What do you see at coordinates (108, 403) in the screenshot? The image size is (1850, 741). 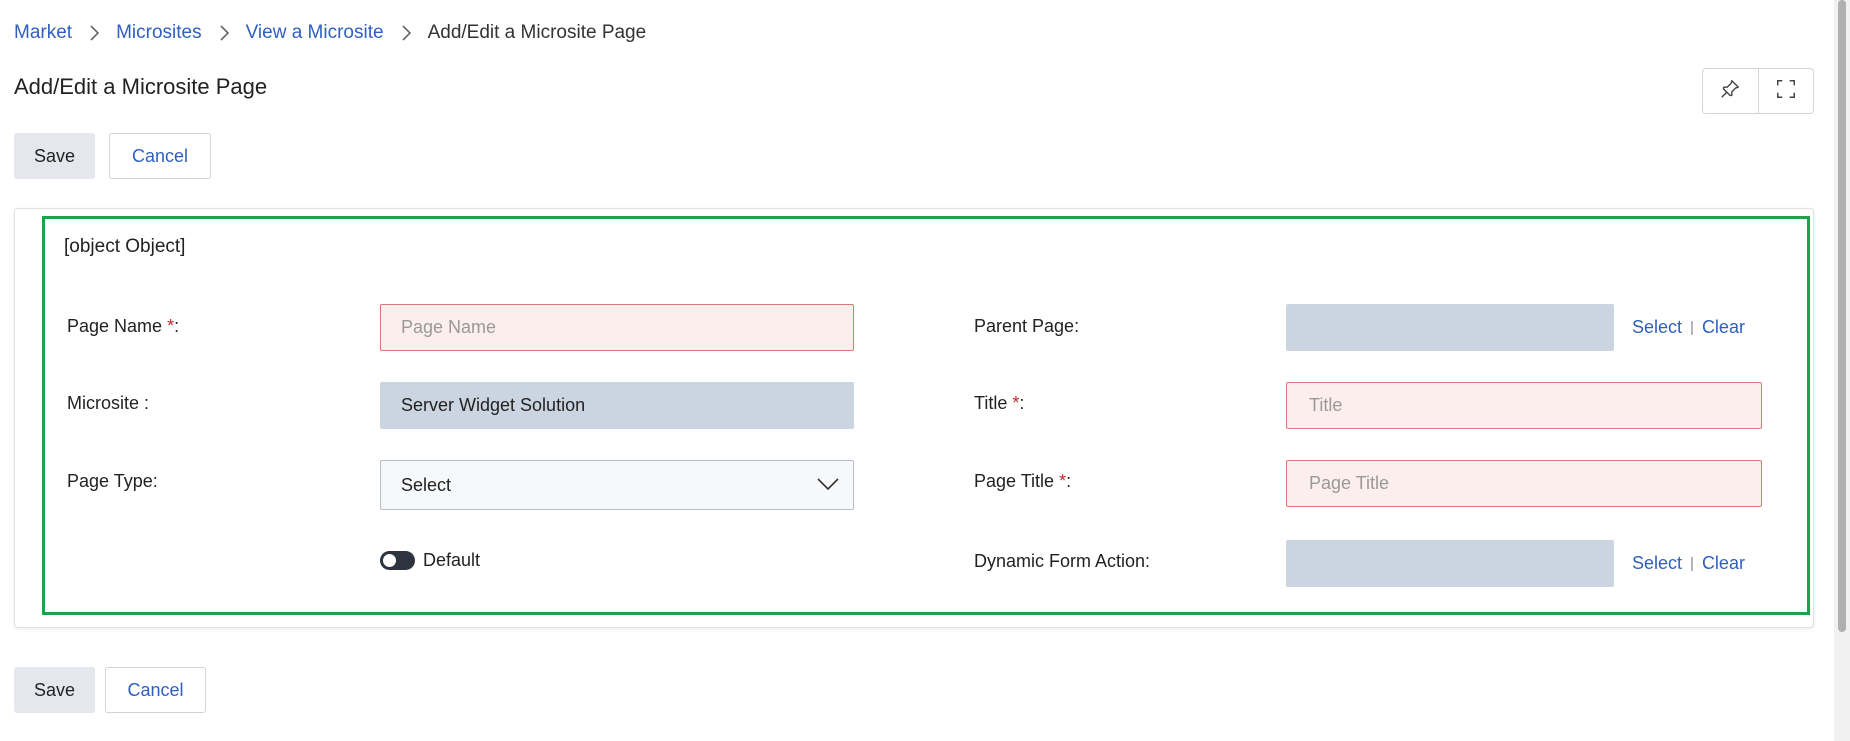 I see `microsite-label: Microsite :` at bounding box center [108, 403].